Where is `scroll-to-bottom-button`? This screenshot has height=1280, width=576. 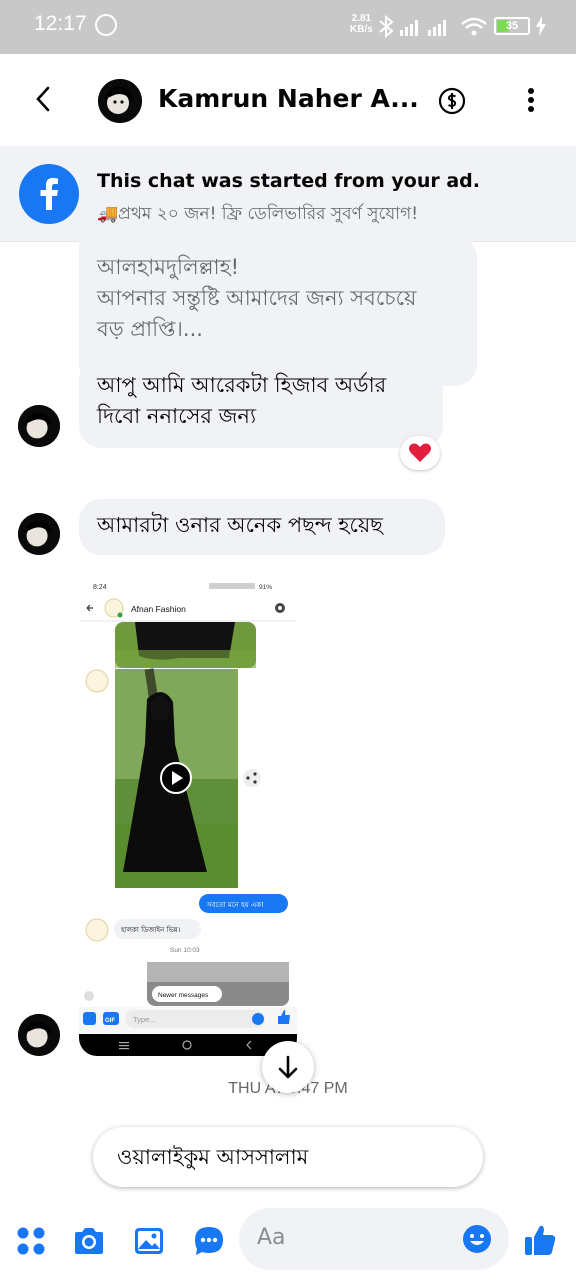 scroll-to-bottom-button is located at coordinates (288, 1067).